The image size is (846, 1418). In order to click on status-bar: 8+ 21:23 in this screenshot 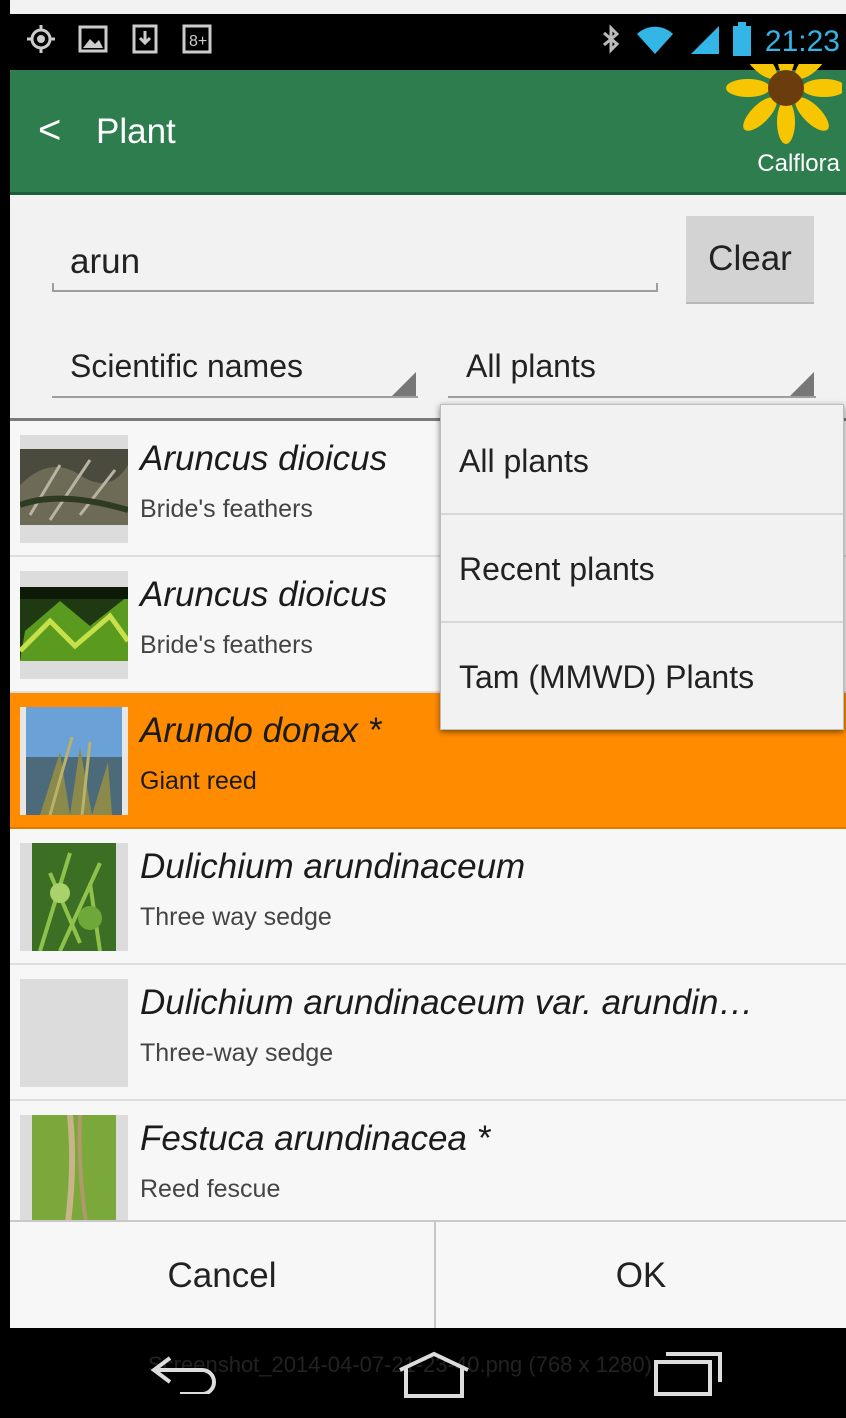, I will do `click(428, 42)`.